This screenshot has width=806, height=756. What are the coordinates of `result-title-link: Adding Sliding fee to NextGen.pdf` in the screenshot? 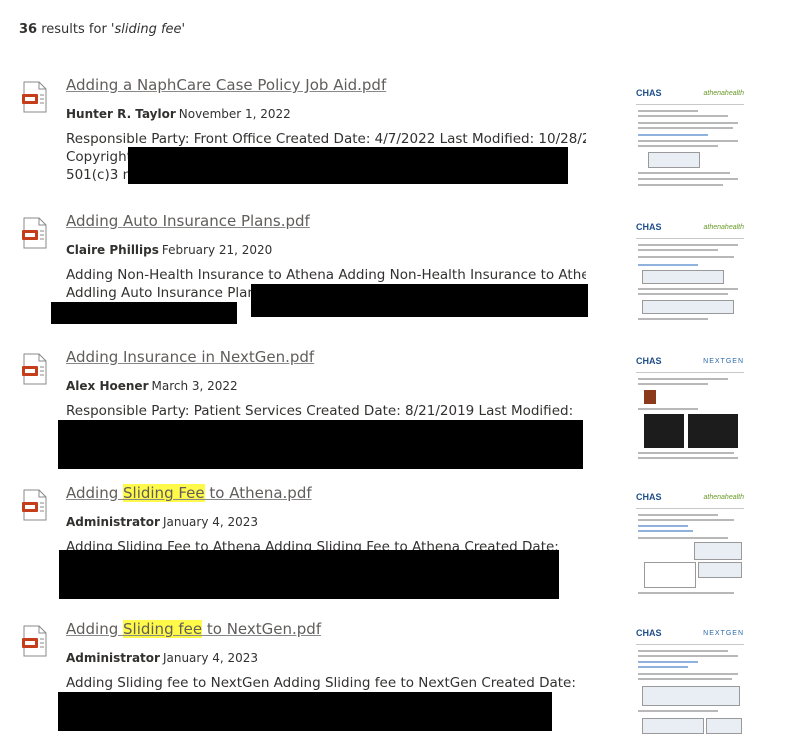 It's located at (193, 629).